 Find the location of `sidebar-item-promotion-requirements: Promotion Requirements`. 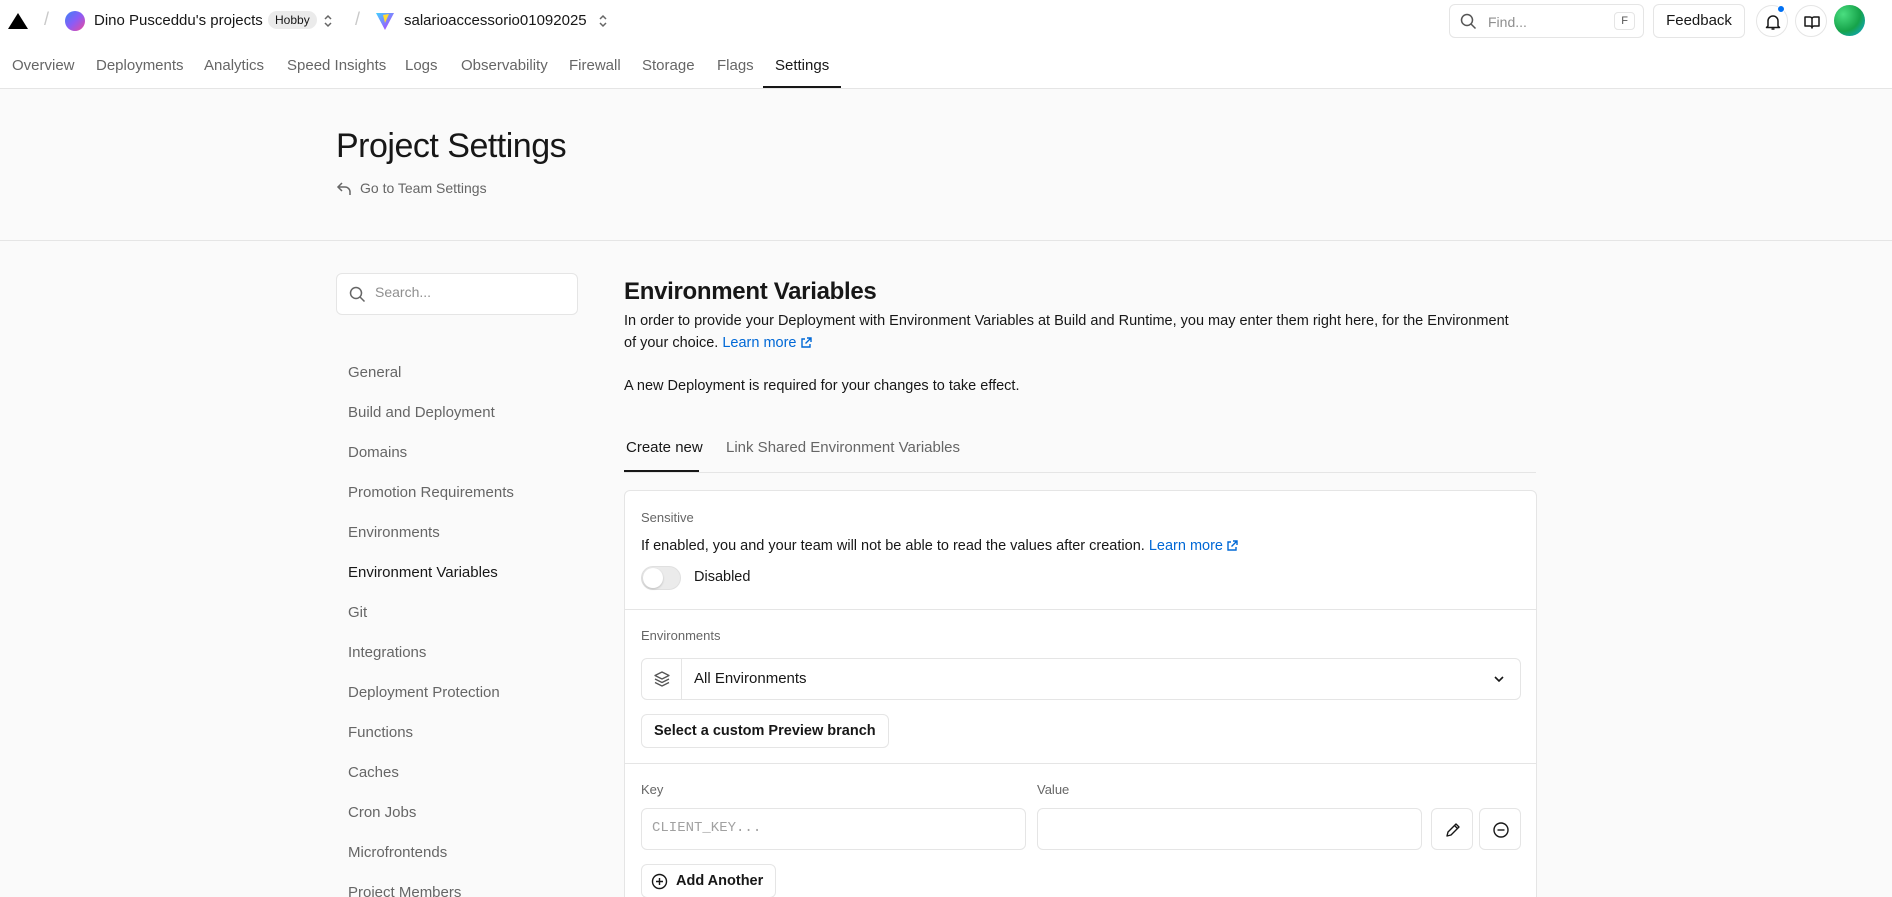

sidebar-item-promotion-requirements: Promotion Requirements is located at coordinates (431, 492).